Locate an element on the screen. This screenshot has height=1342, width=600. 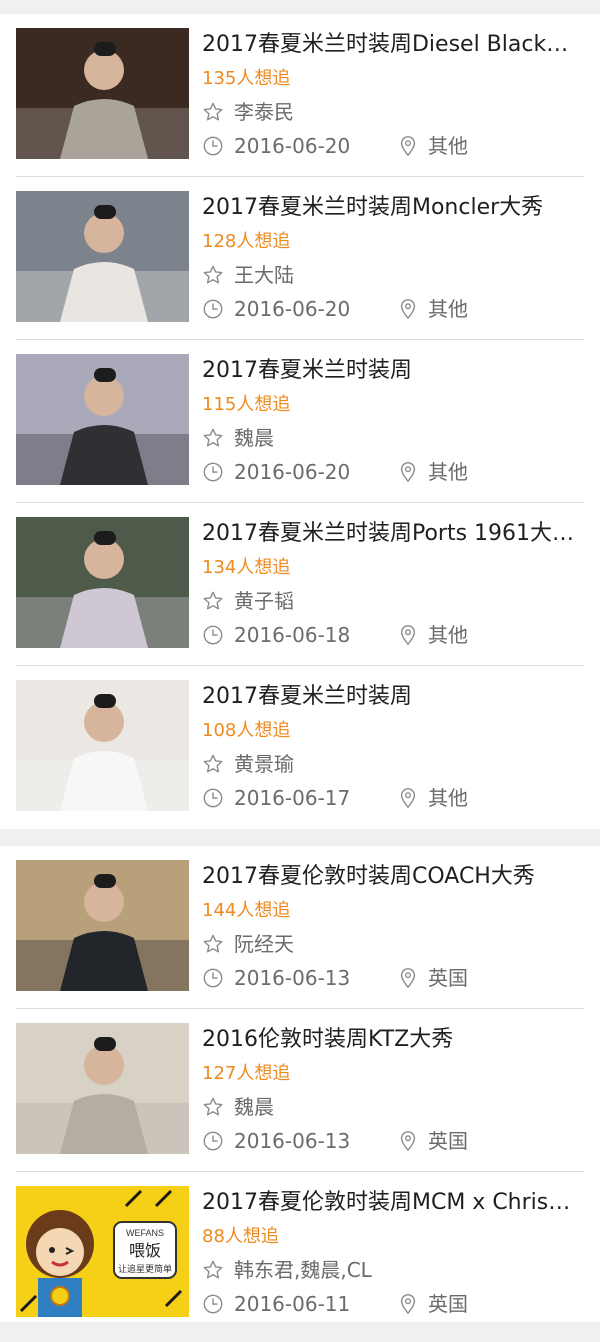
follower-count: 115人想追 is located at coordinates (246, 404).